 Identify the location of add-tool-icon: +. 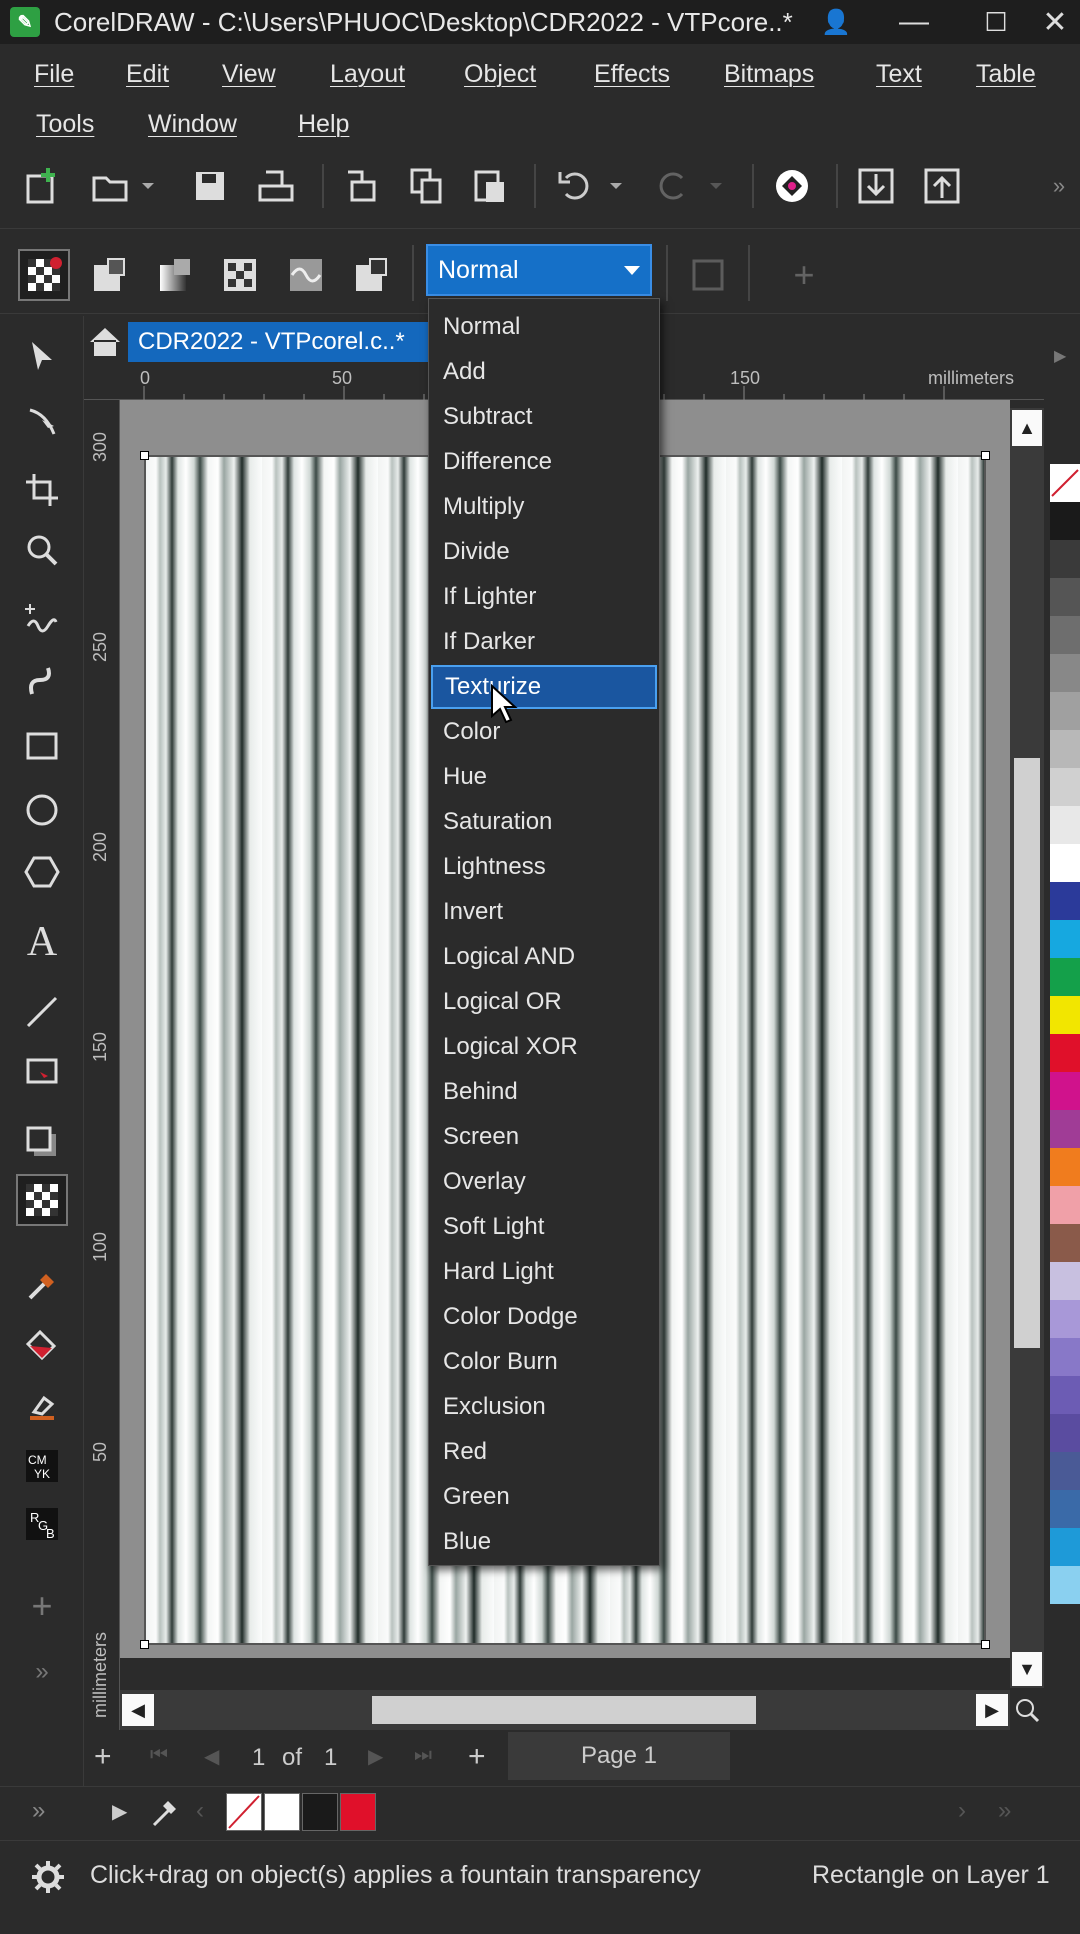
(42, 1606).